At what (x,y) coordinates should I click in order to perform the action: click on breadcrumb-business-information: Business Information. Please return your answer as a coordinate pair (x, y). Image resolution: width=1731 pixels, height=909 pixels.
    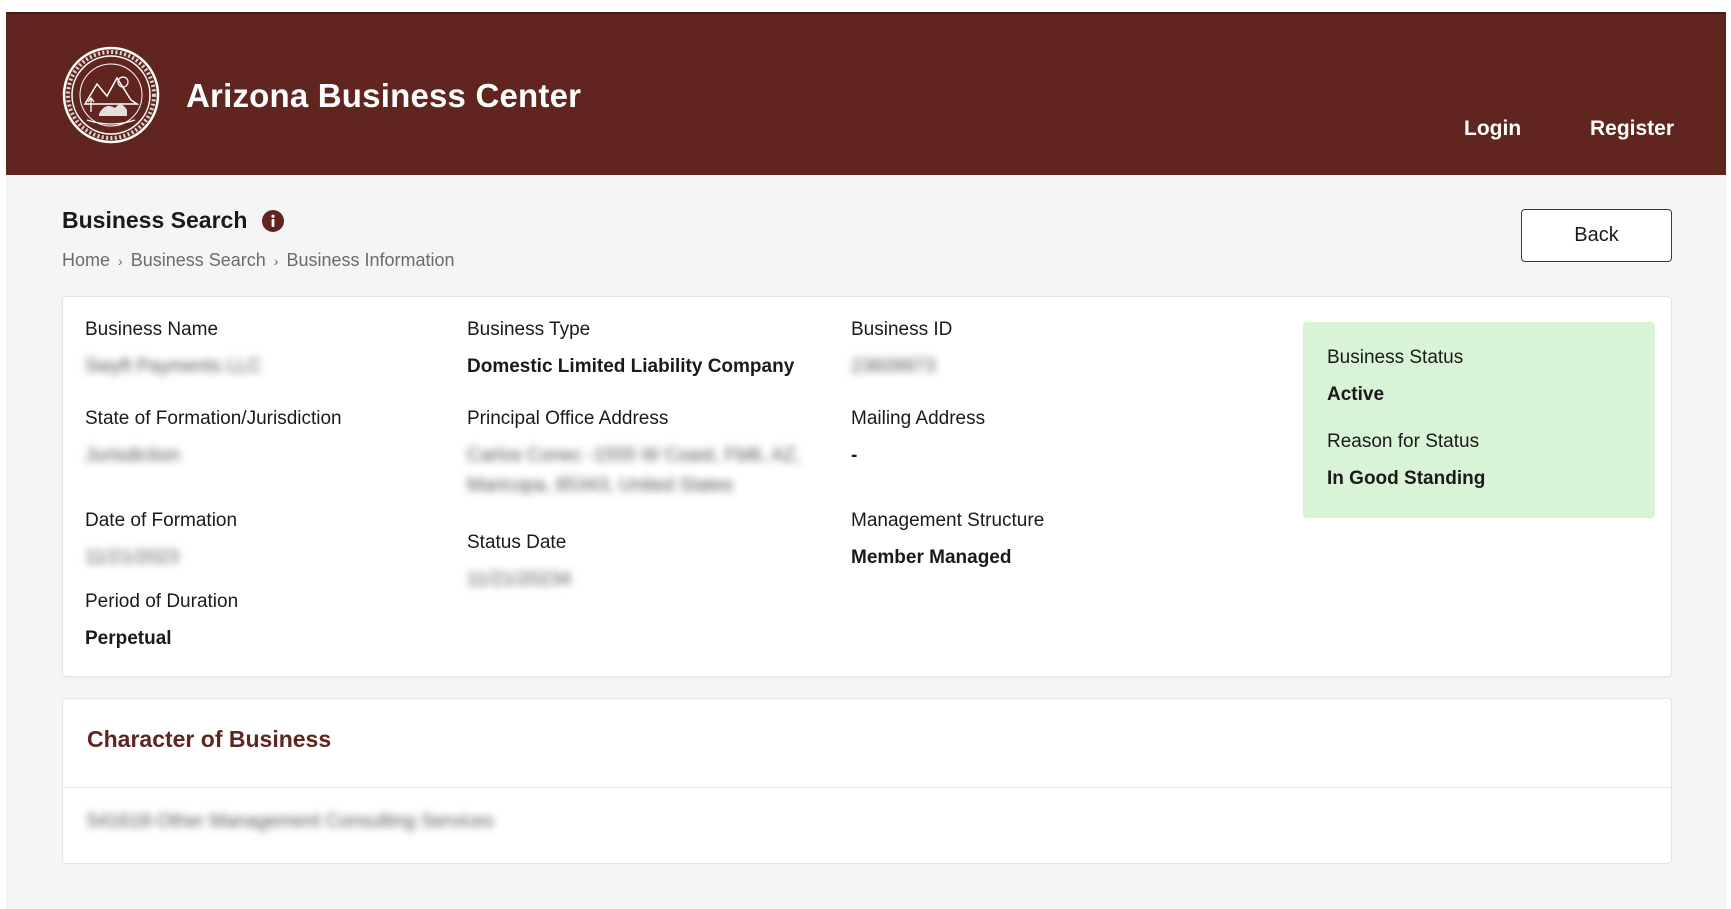
    Looking at the image, I should click on (370, 260).